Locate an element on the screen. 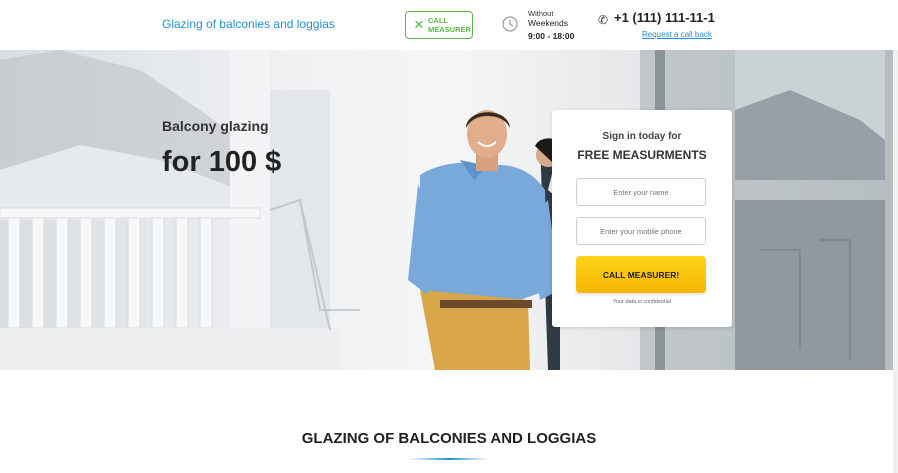 The width and height of the screenshot is (898, 473). section-title: GLAZING OF BALCONIES AND LOGGIAS is located at coordinates (449, 438).